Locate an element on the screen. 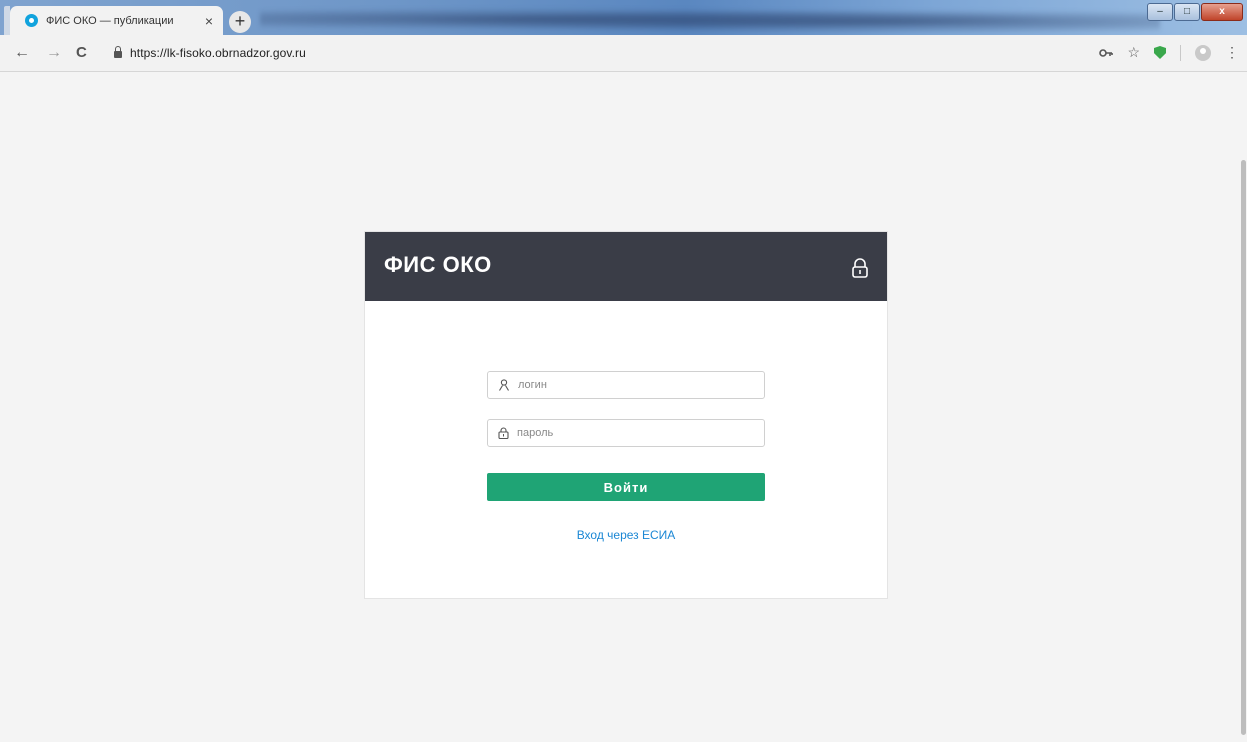  new-tab-button: + is located at coordinates (240, 22).